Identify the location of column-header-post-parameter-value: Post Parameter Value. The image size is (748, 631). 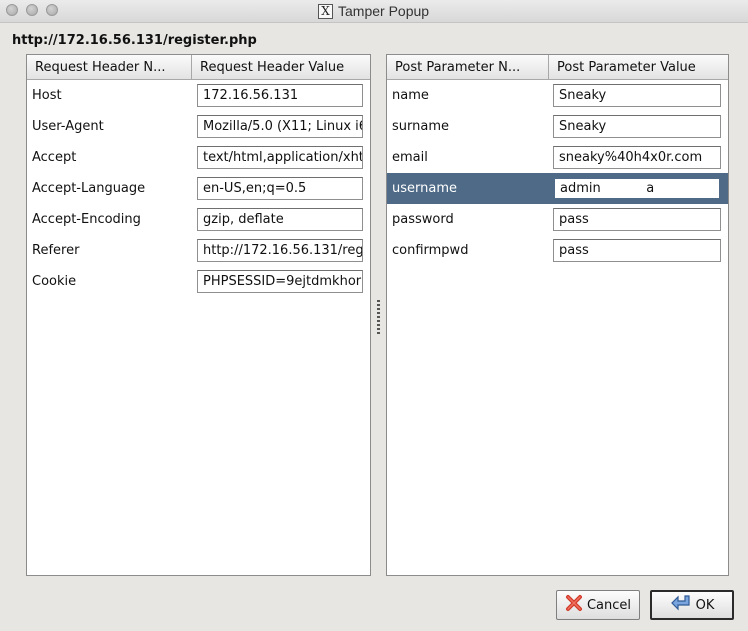
(638, 67).